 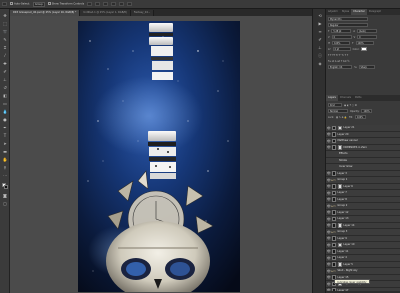 What do you see at coordinates (341, 31) in the screenshot?
I see `font-size-field: 5.28 pt` at bounding box center [341, 31].